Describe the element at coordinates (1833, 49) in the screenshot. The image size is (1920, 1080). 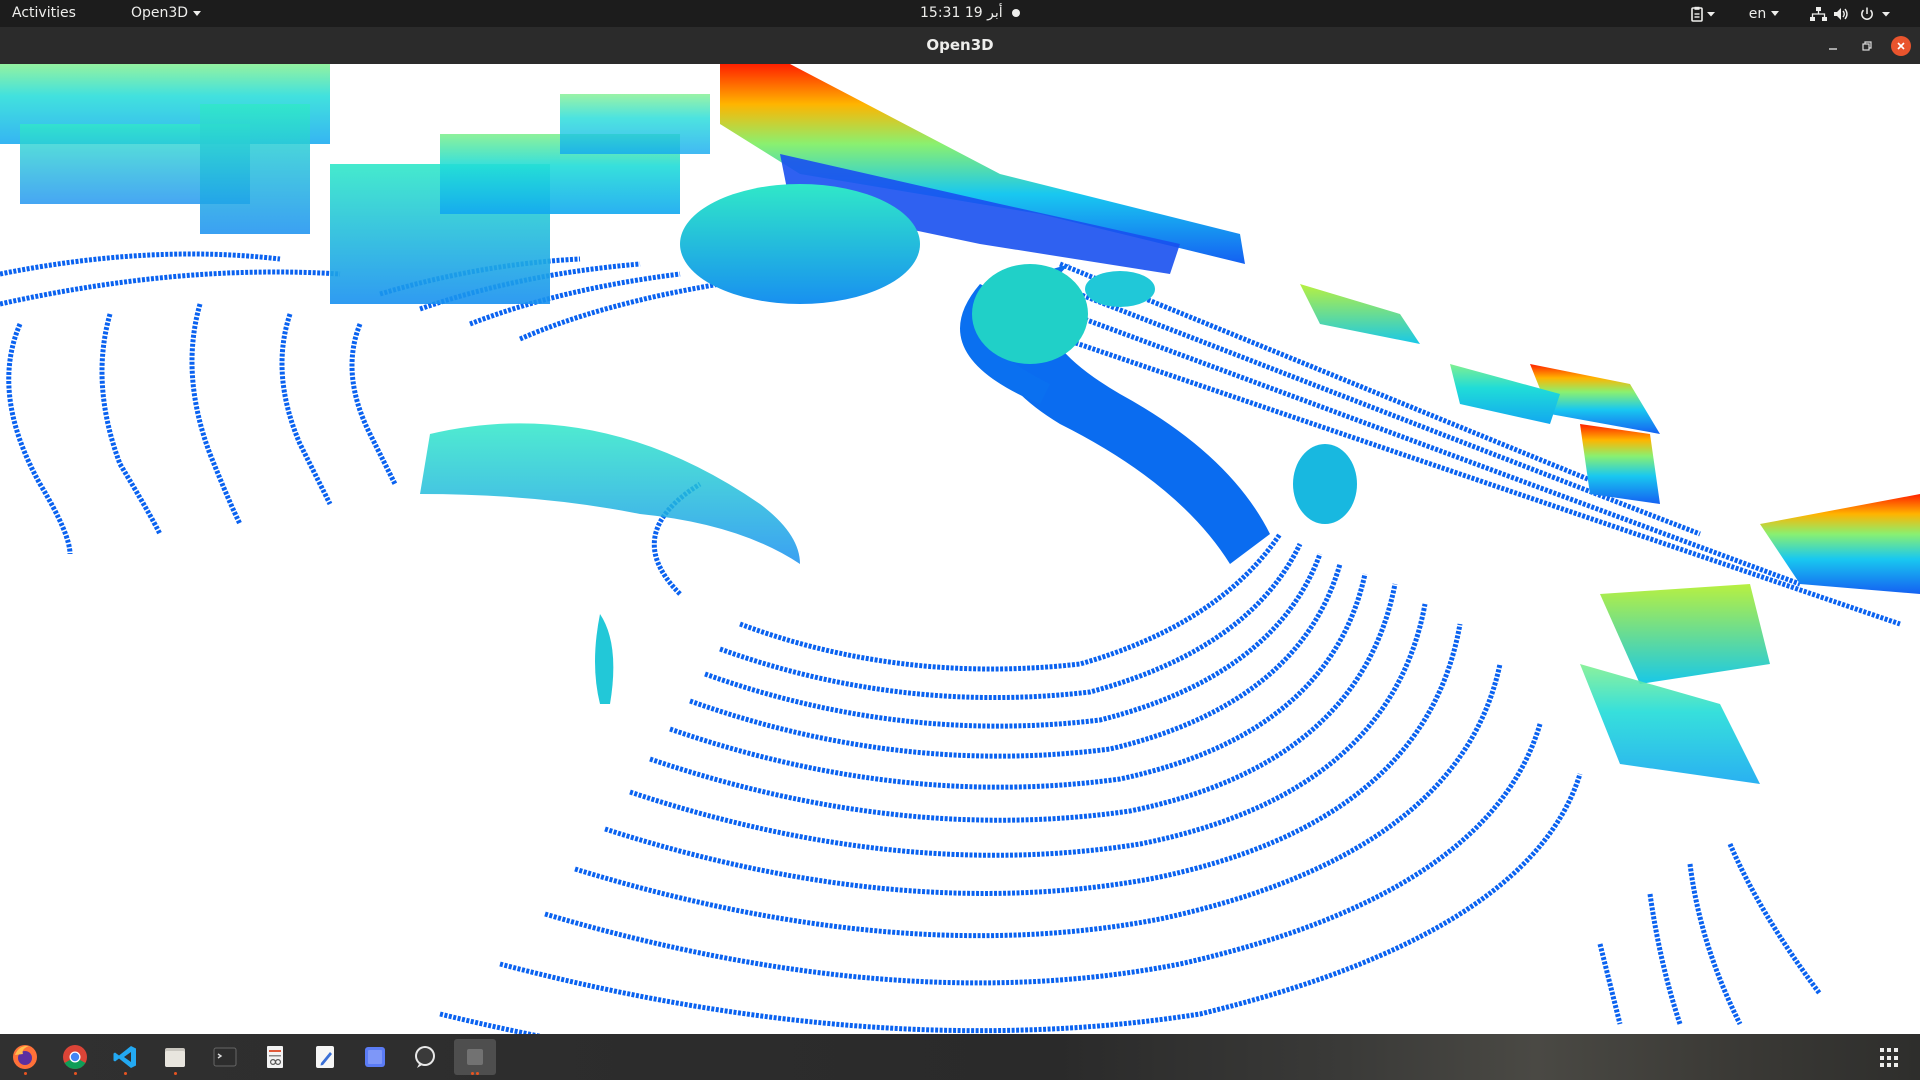
I see `minimize-icon` at that location.